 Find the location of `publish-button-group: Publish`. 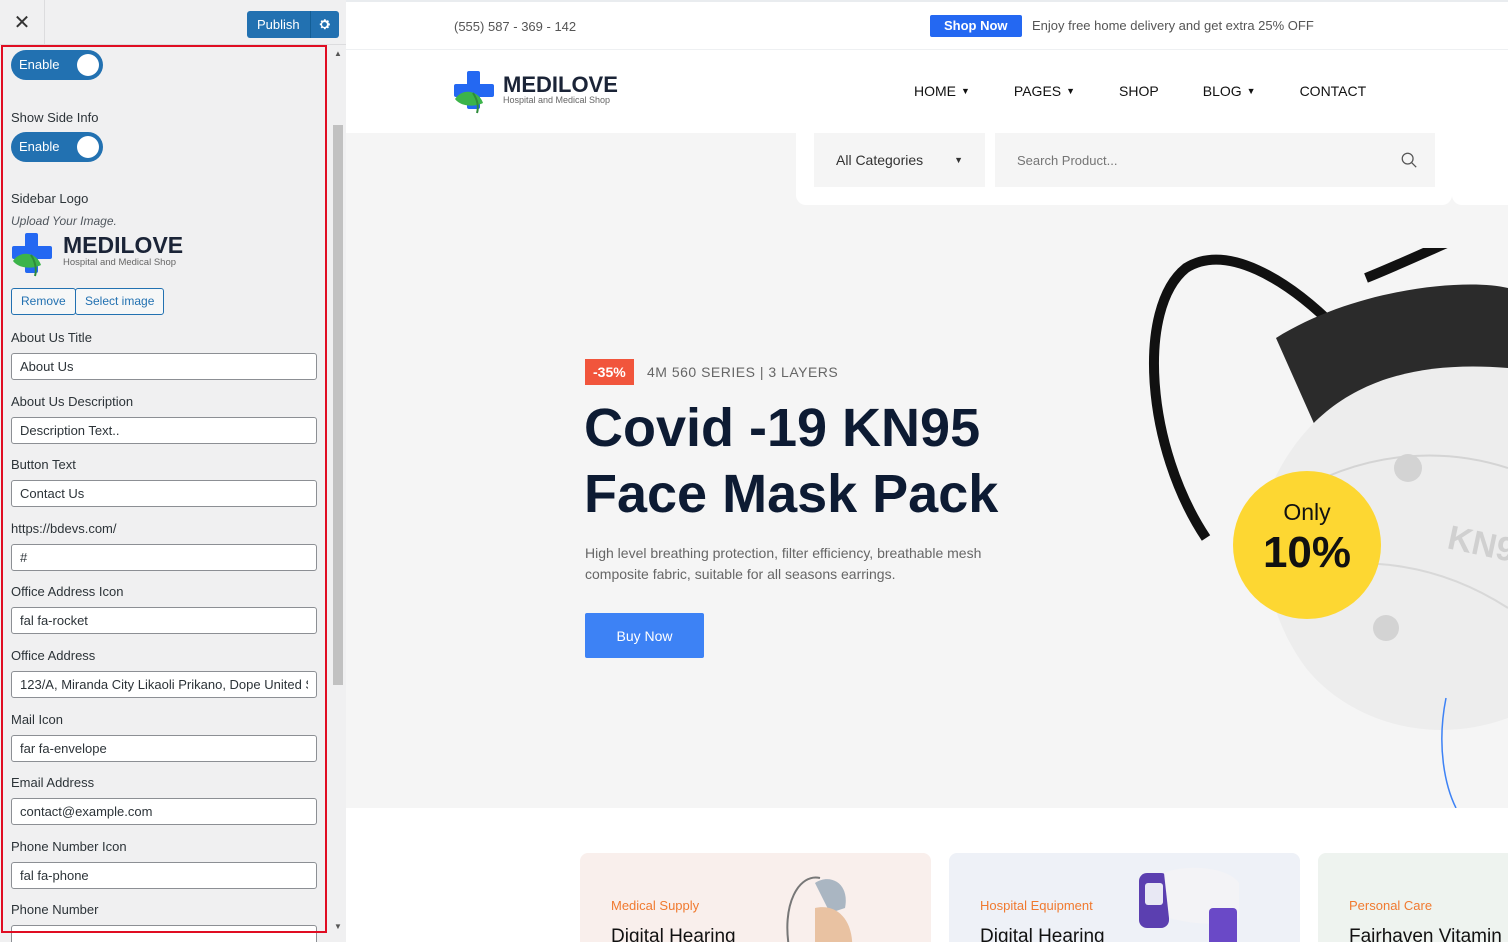

publish-button-group: Publish is located at coordinates (293, 24).